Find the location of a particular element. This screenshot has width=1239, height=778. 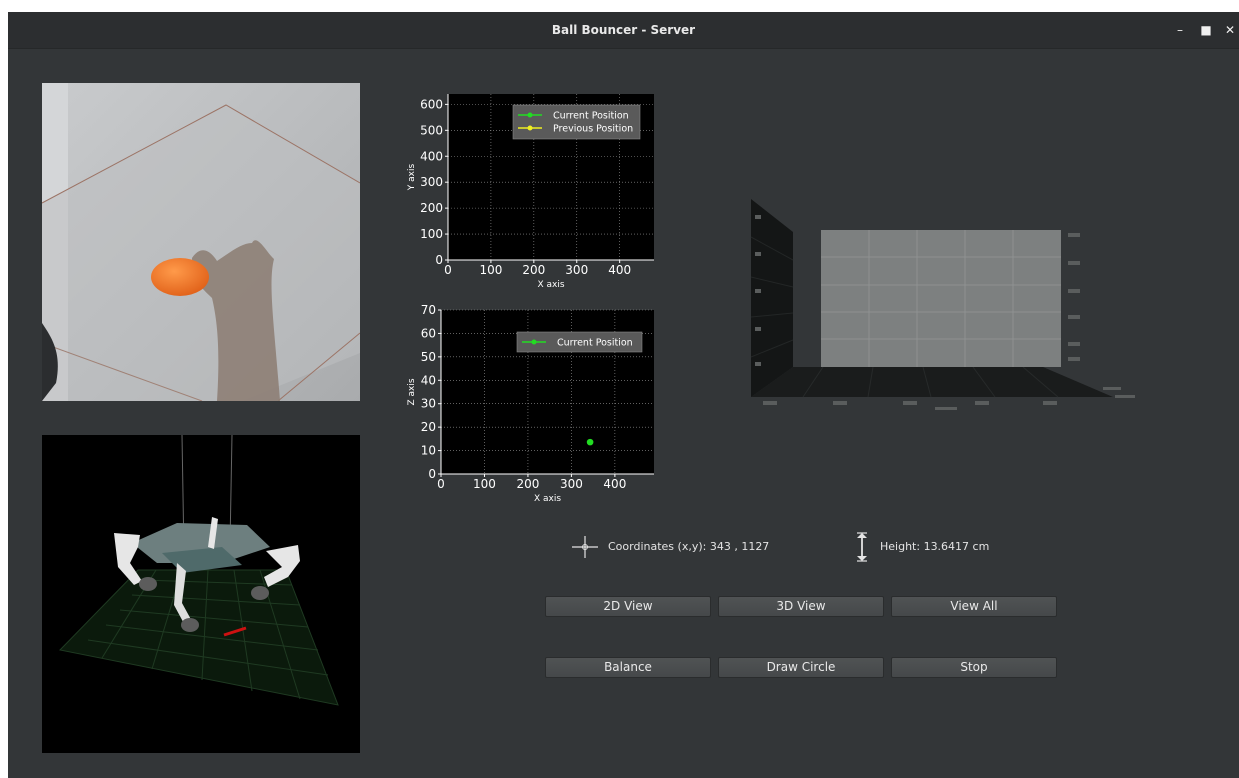

view-all-button: View All is located at coordinates (974, 606).